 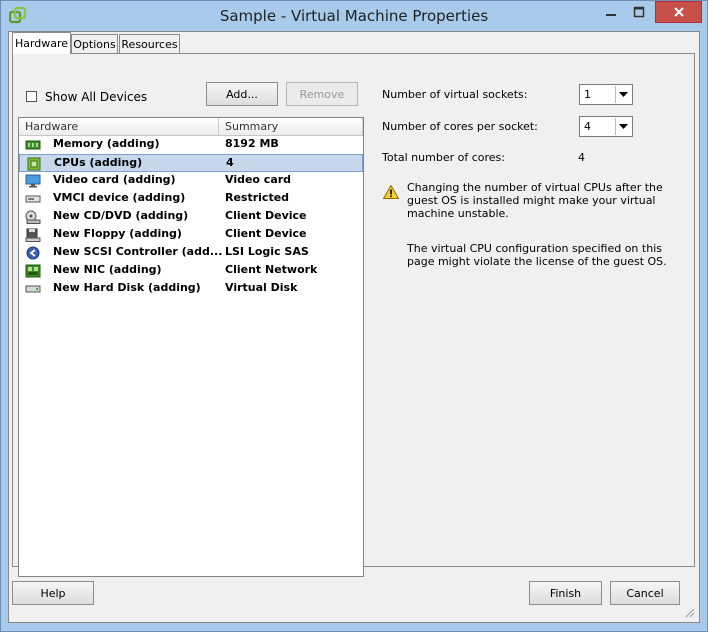 What do you see at coordinates (354, 596) in the screenshot?
I see `dialog-button-bar: Help Finish Cancel` at bounding box center [354, 596].